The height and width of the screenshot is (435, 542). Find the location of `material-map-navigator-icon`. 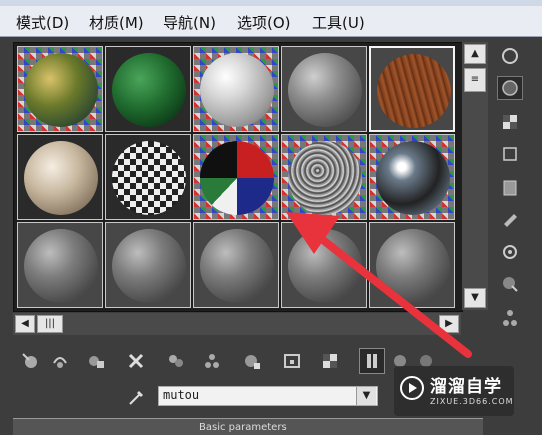

material-map-navigator-icon is located at coordinates (510, 318).